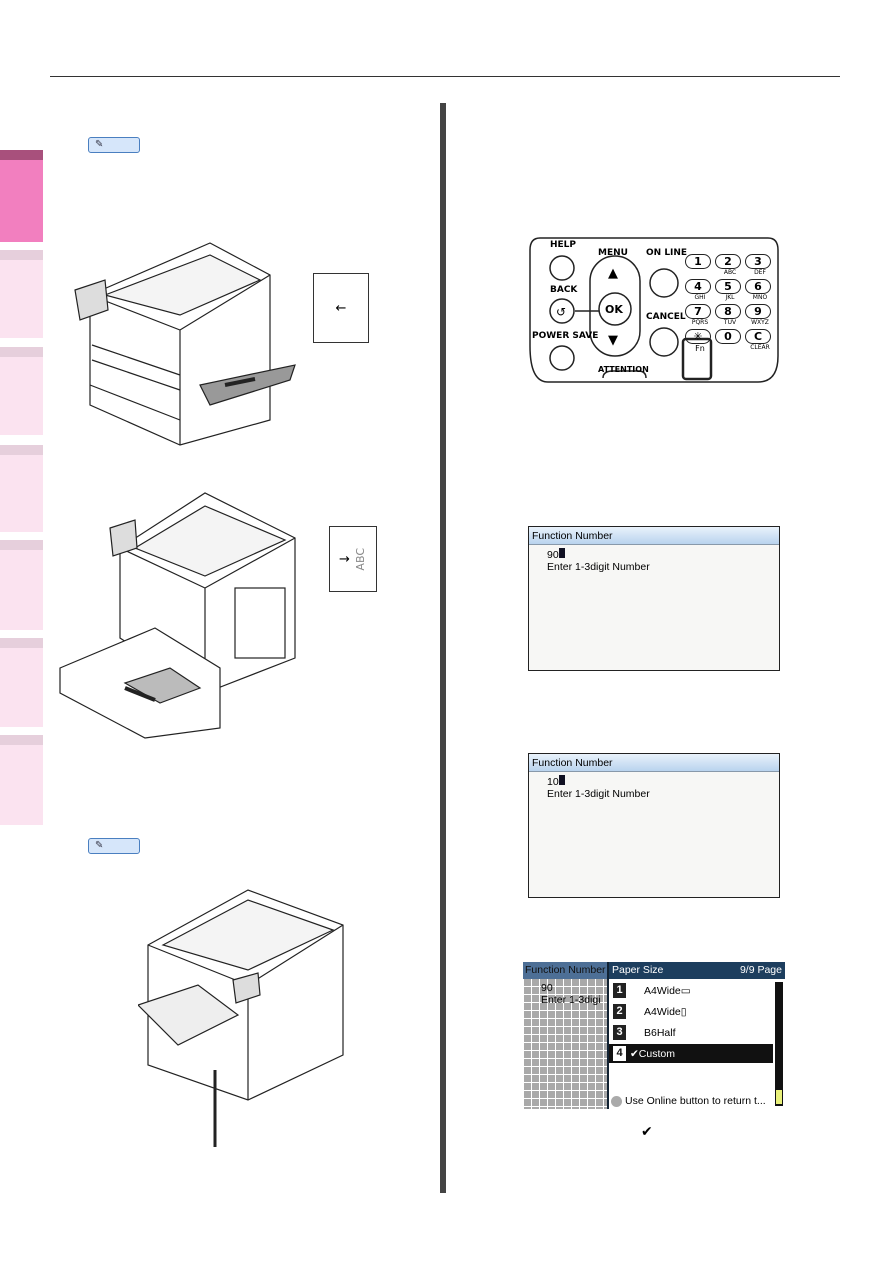 The image size is (893, 1263). What do you see at coordinates (638, 970) in the screenshot?
I see `menu-title: Paper Size` at bounding box center [638, 970].